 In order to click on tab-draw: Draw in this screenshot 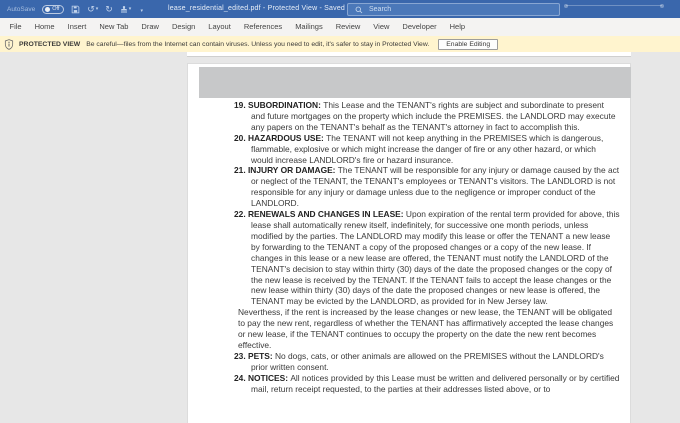, I will do `click(150, 27)`.